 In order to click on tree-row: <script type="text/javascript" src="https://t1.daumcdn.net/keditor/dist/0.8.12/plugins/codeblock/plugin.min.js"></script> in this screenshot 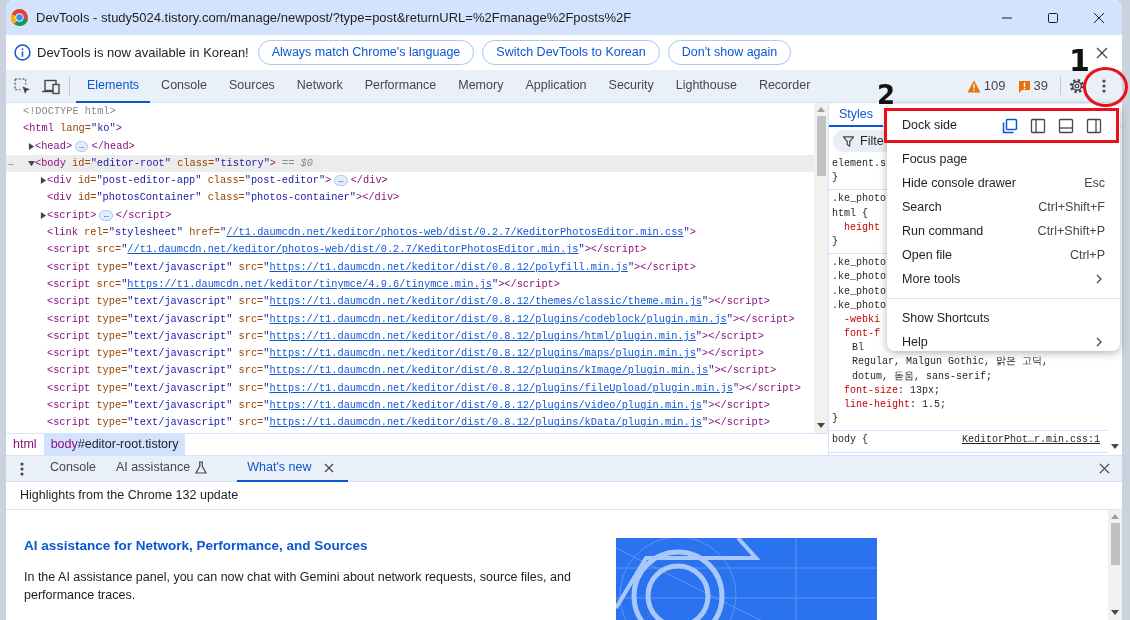, I will do `click(410, 319)`.